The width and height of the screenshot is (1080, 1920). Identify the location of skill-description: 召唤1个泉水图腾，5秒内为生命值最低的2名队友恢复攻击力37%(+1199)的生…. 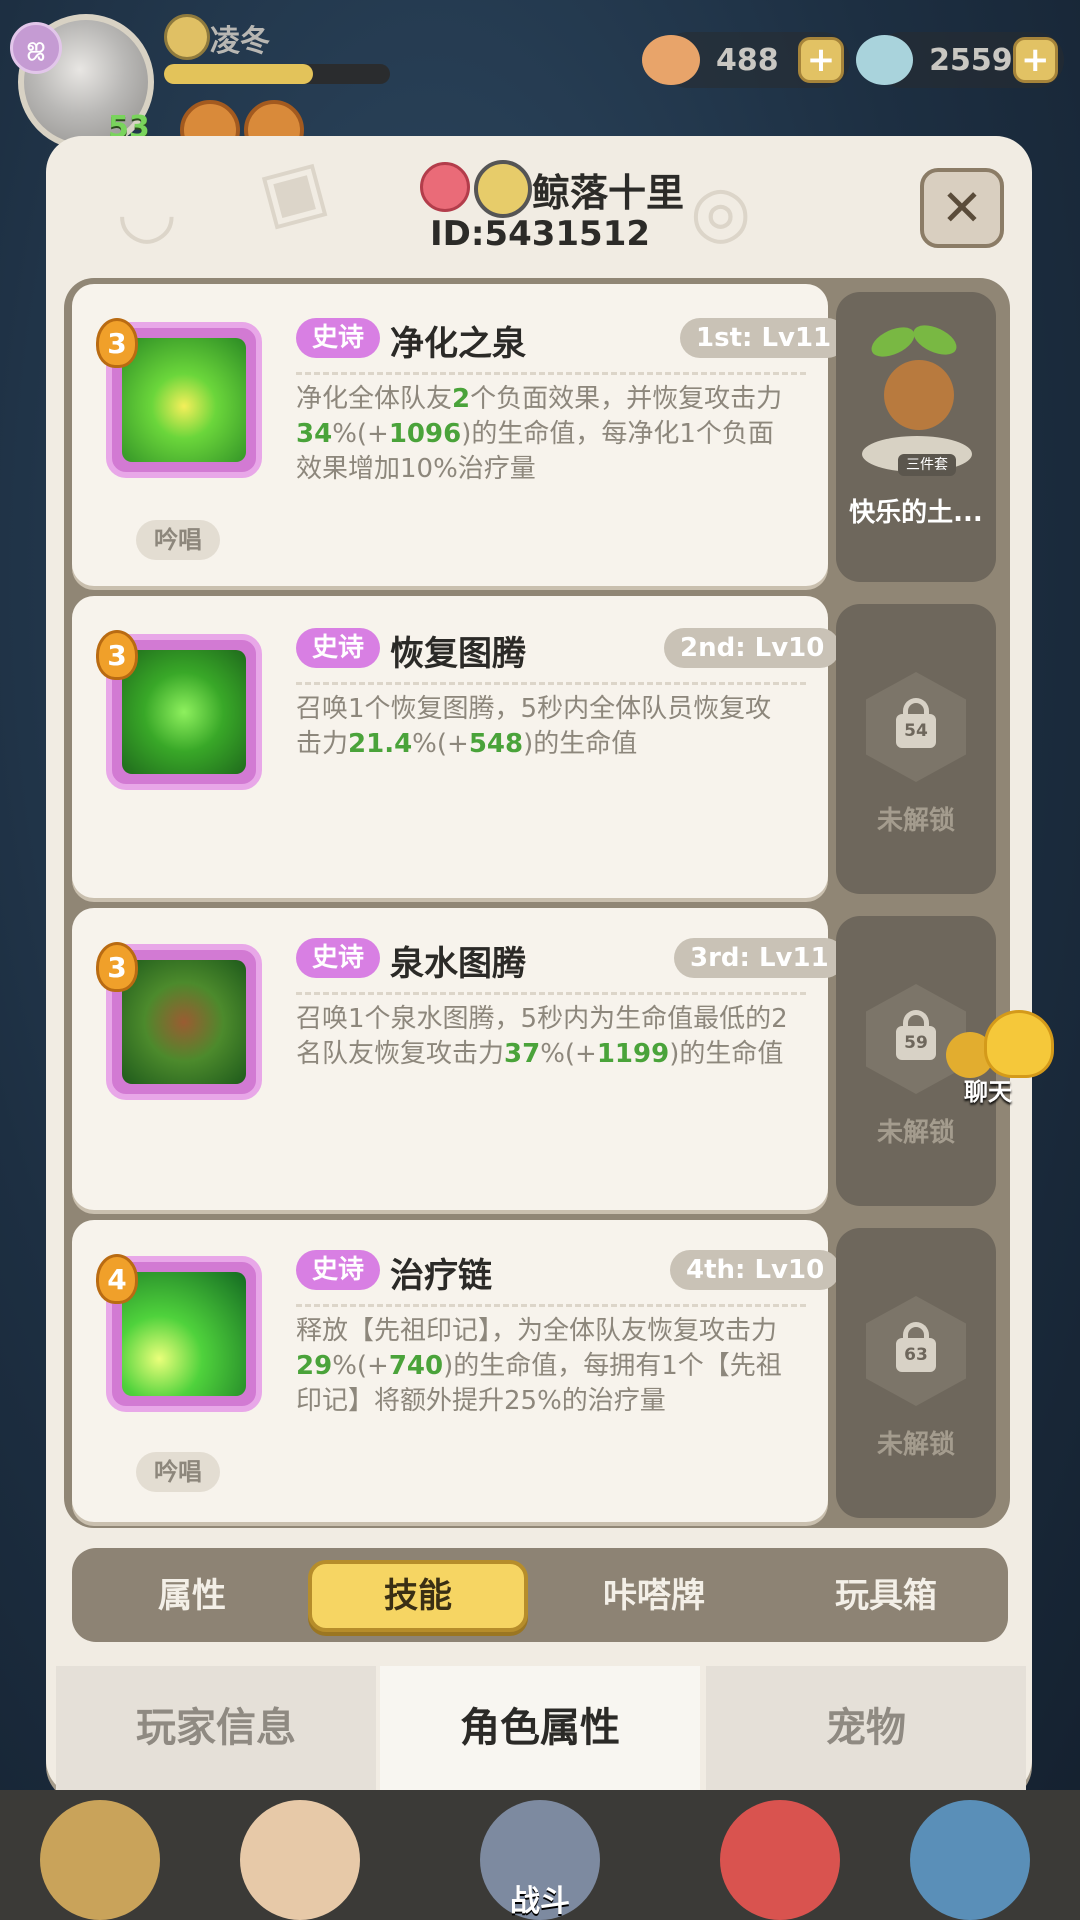
(542, 1036).